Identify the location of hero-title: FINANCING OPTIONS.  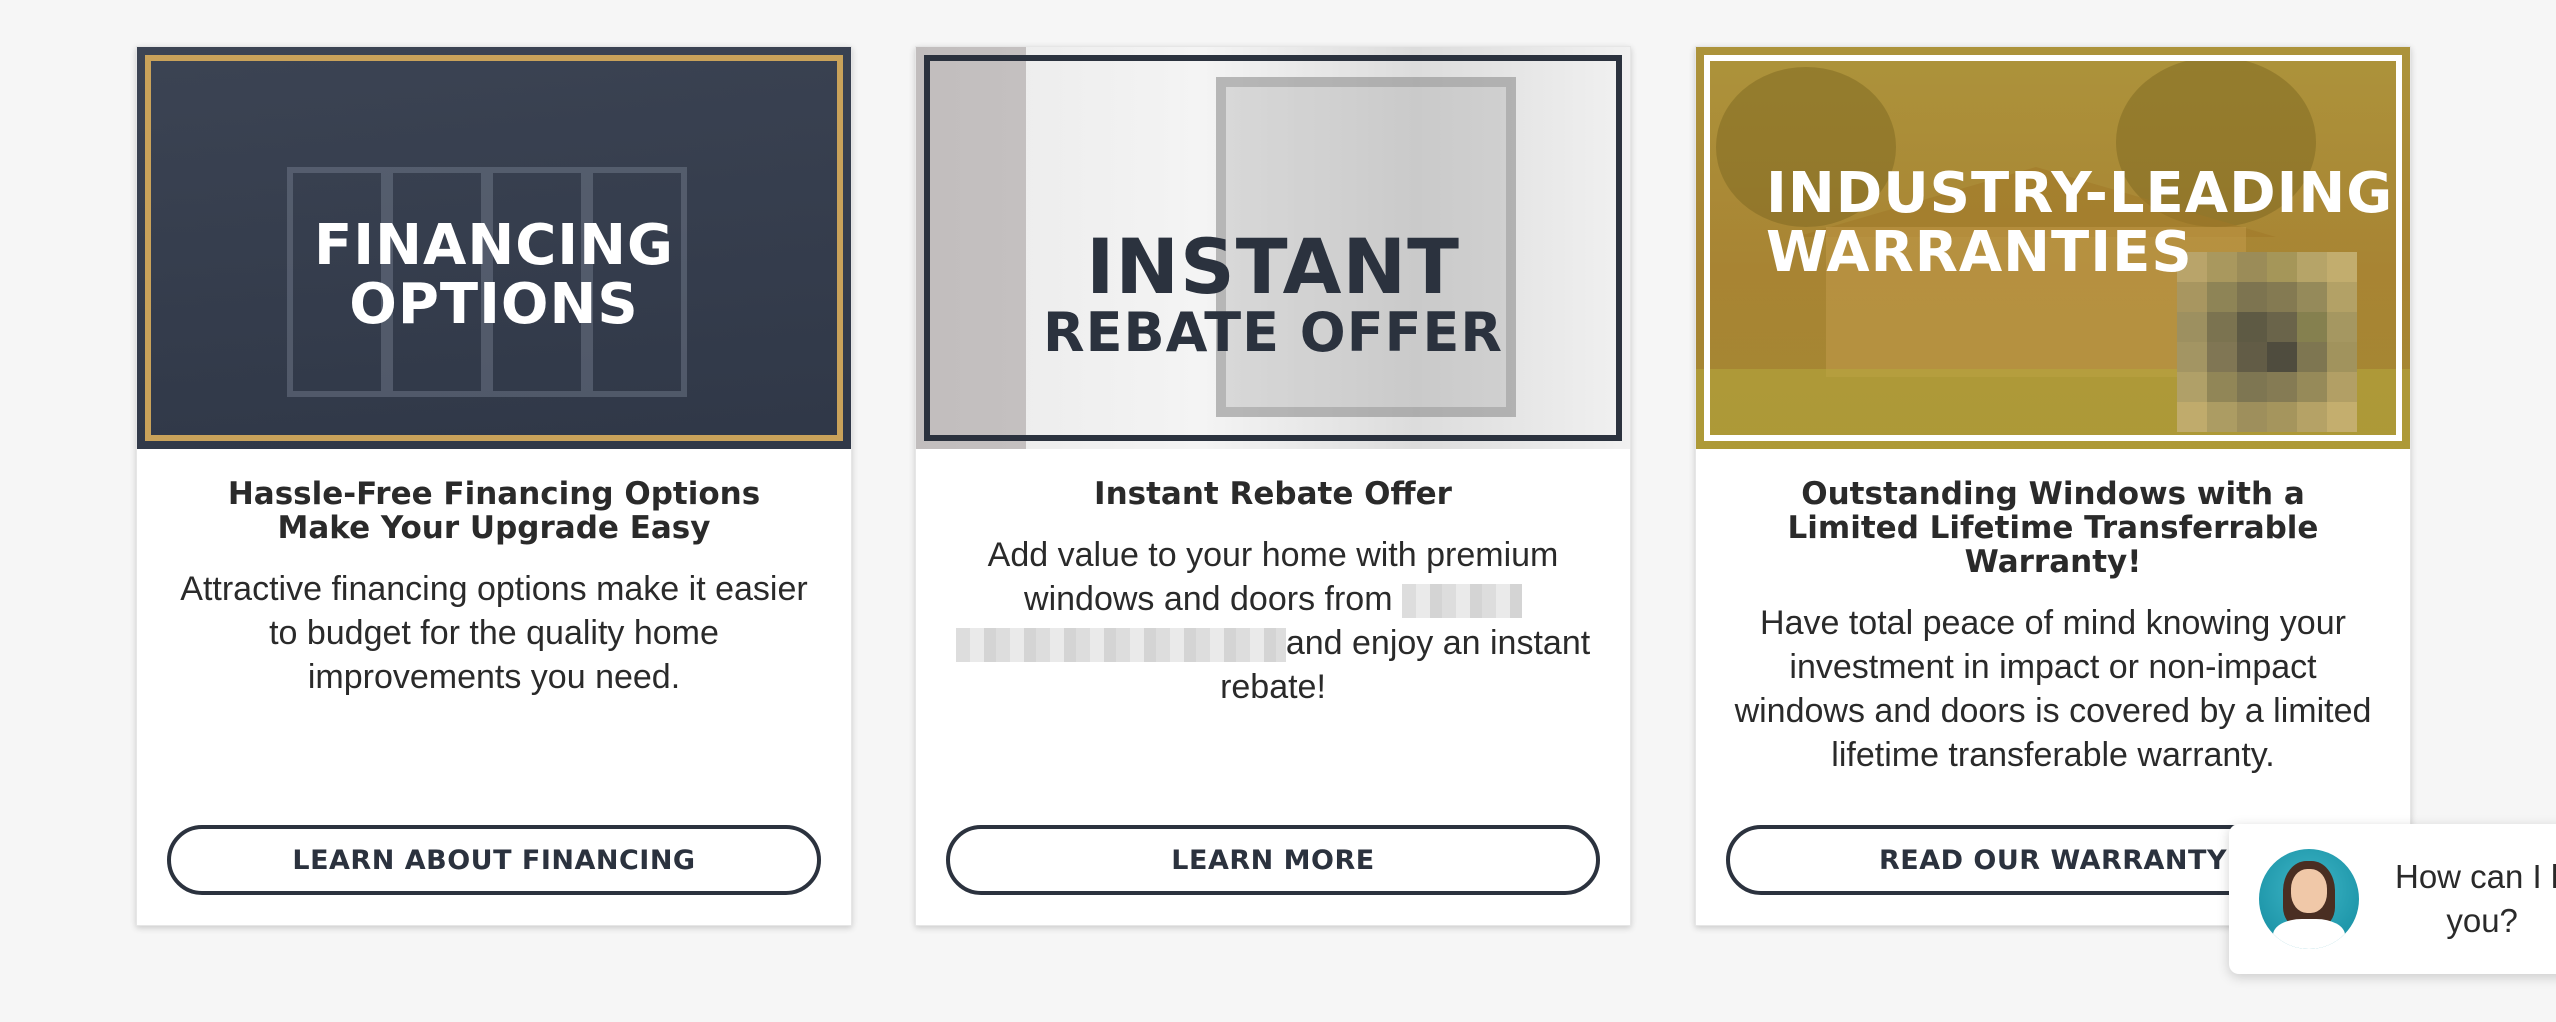
(494, 275).